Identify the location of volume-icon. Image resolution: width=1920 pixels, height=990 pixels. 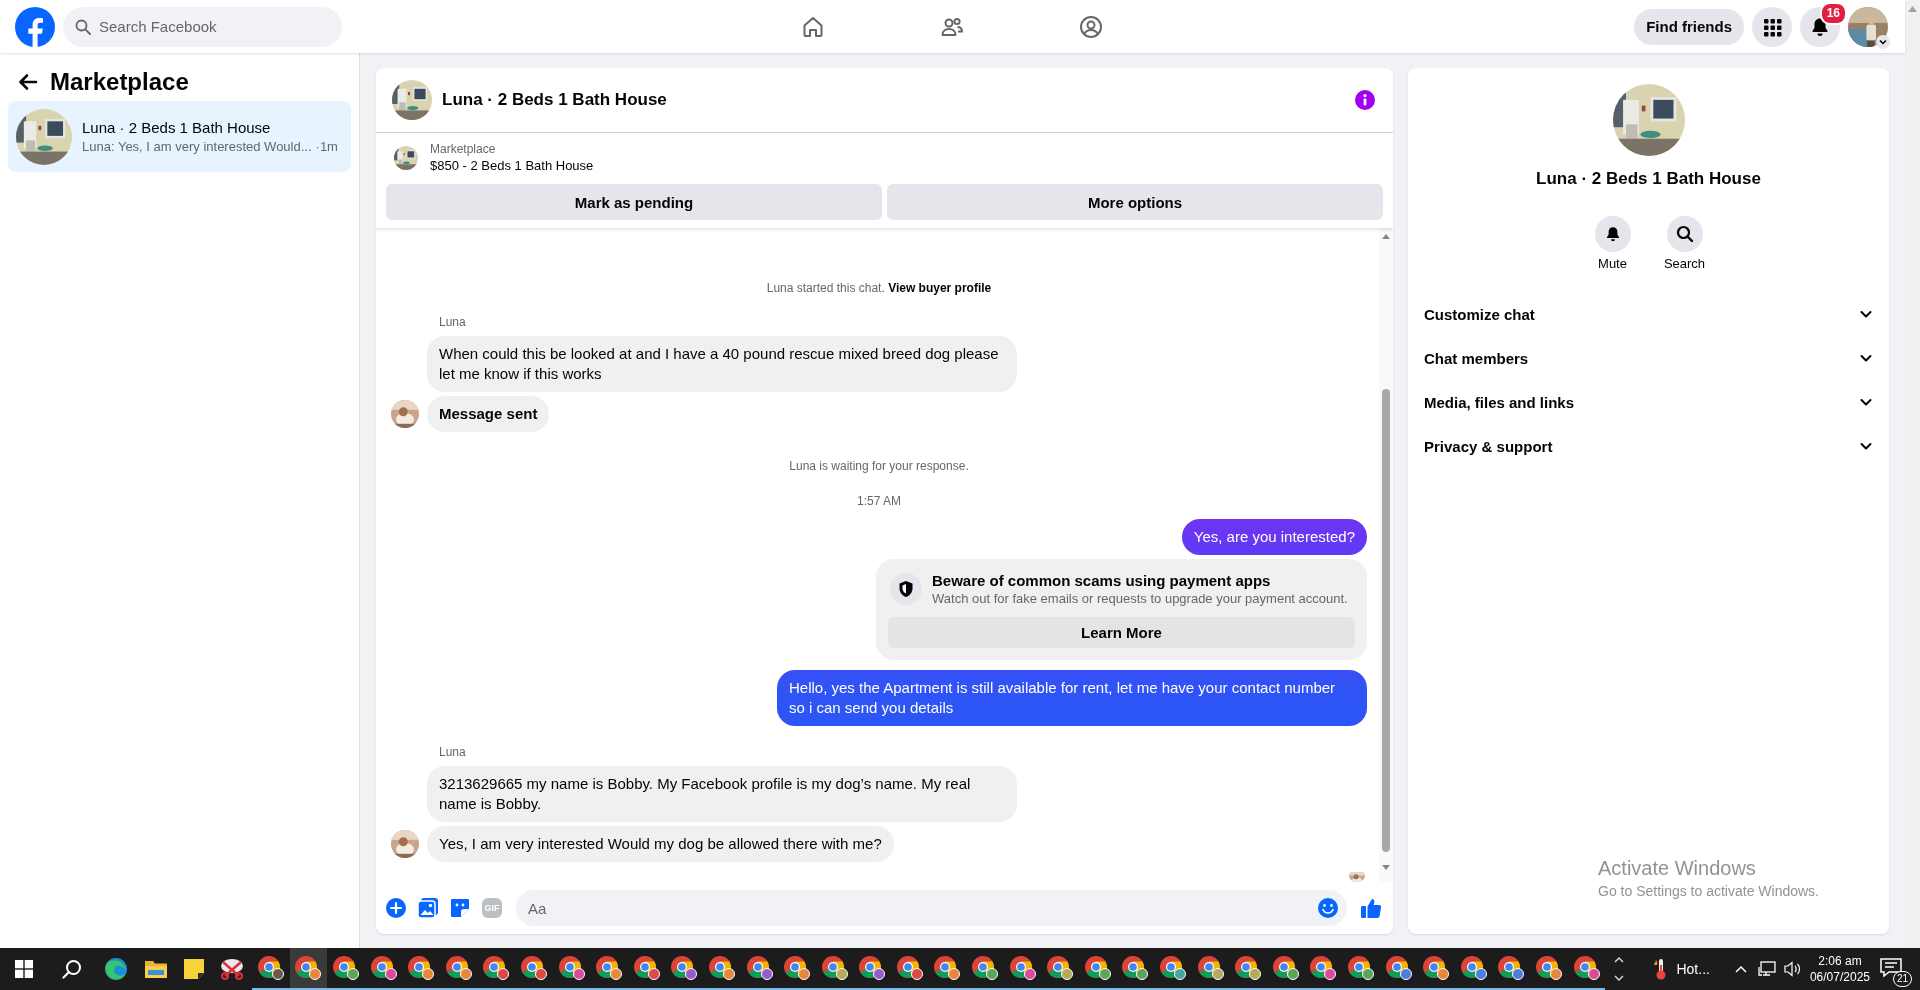
(1792, 969).